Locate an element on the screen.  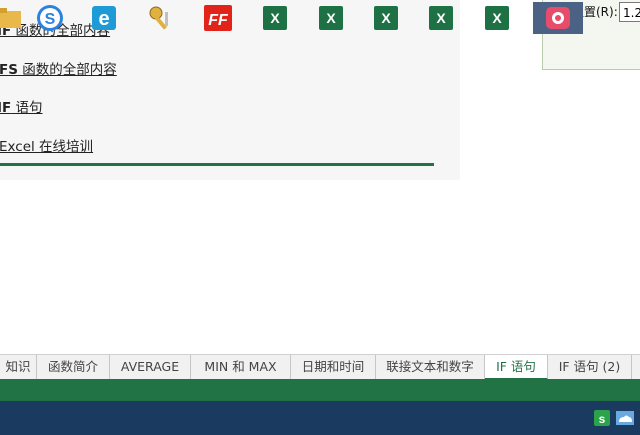
sogou-input-icon: s is located at coordinates (602, 418).